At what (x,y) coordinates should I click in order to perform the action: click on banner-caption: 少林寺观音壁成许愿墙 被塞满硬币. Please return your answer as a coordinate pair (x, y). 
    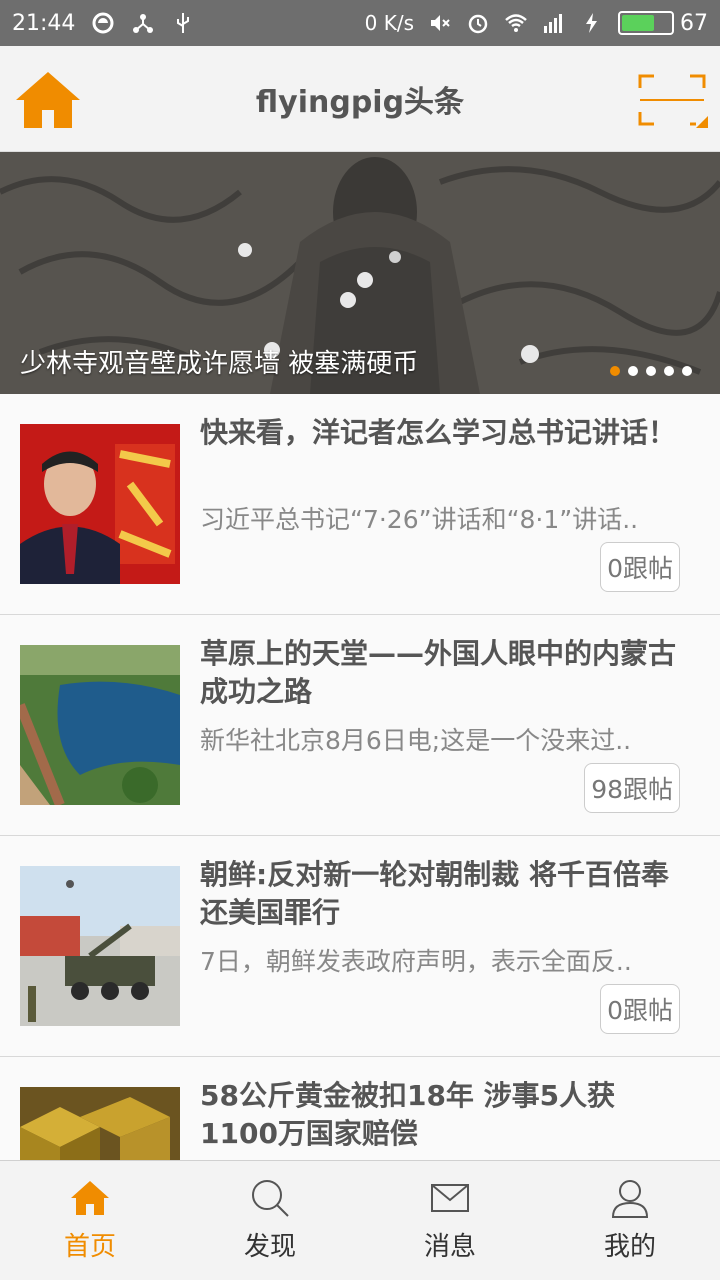
    Looking at the image, I should click on (219, 364).